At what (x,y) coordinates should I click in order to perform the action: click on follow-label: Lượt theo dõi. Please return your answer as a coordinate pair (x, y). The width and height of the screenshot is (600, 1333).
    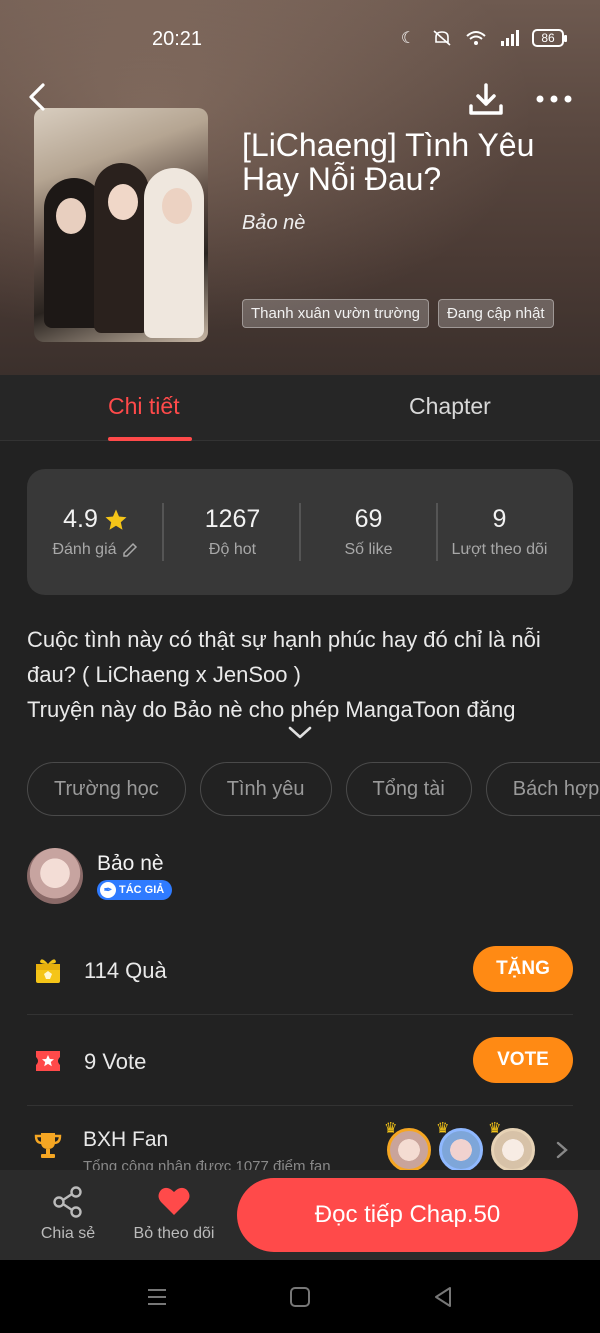
    Looking at the image, I should click on (499, 549).